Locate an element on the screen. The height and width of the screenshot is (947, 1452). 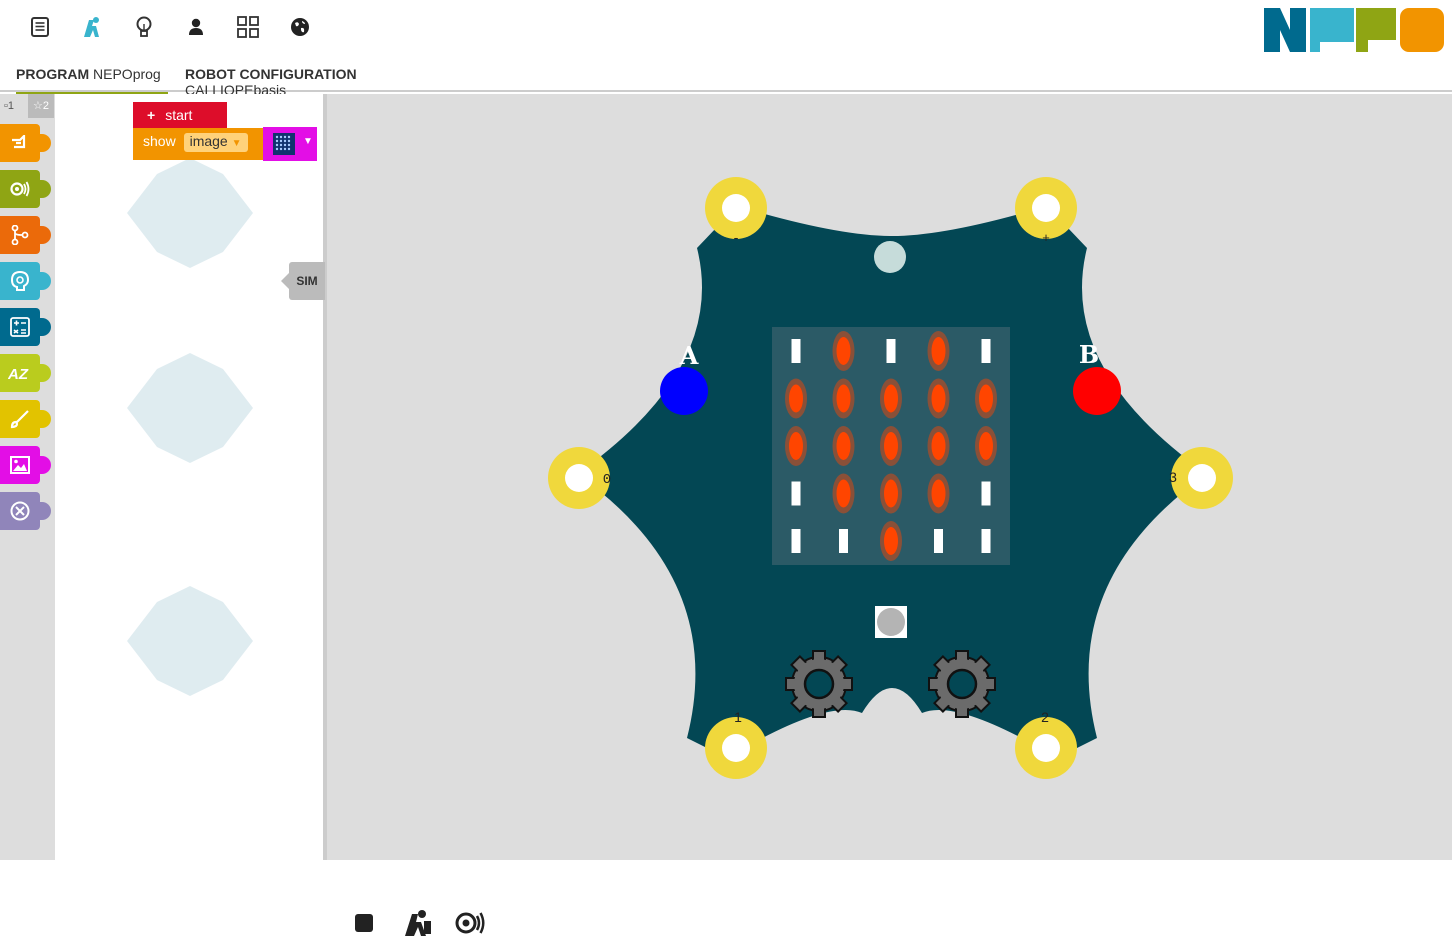
tab-program-name: NEPOprog is located at coordinates (127, 74).